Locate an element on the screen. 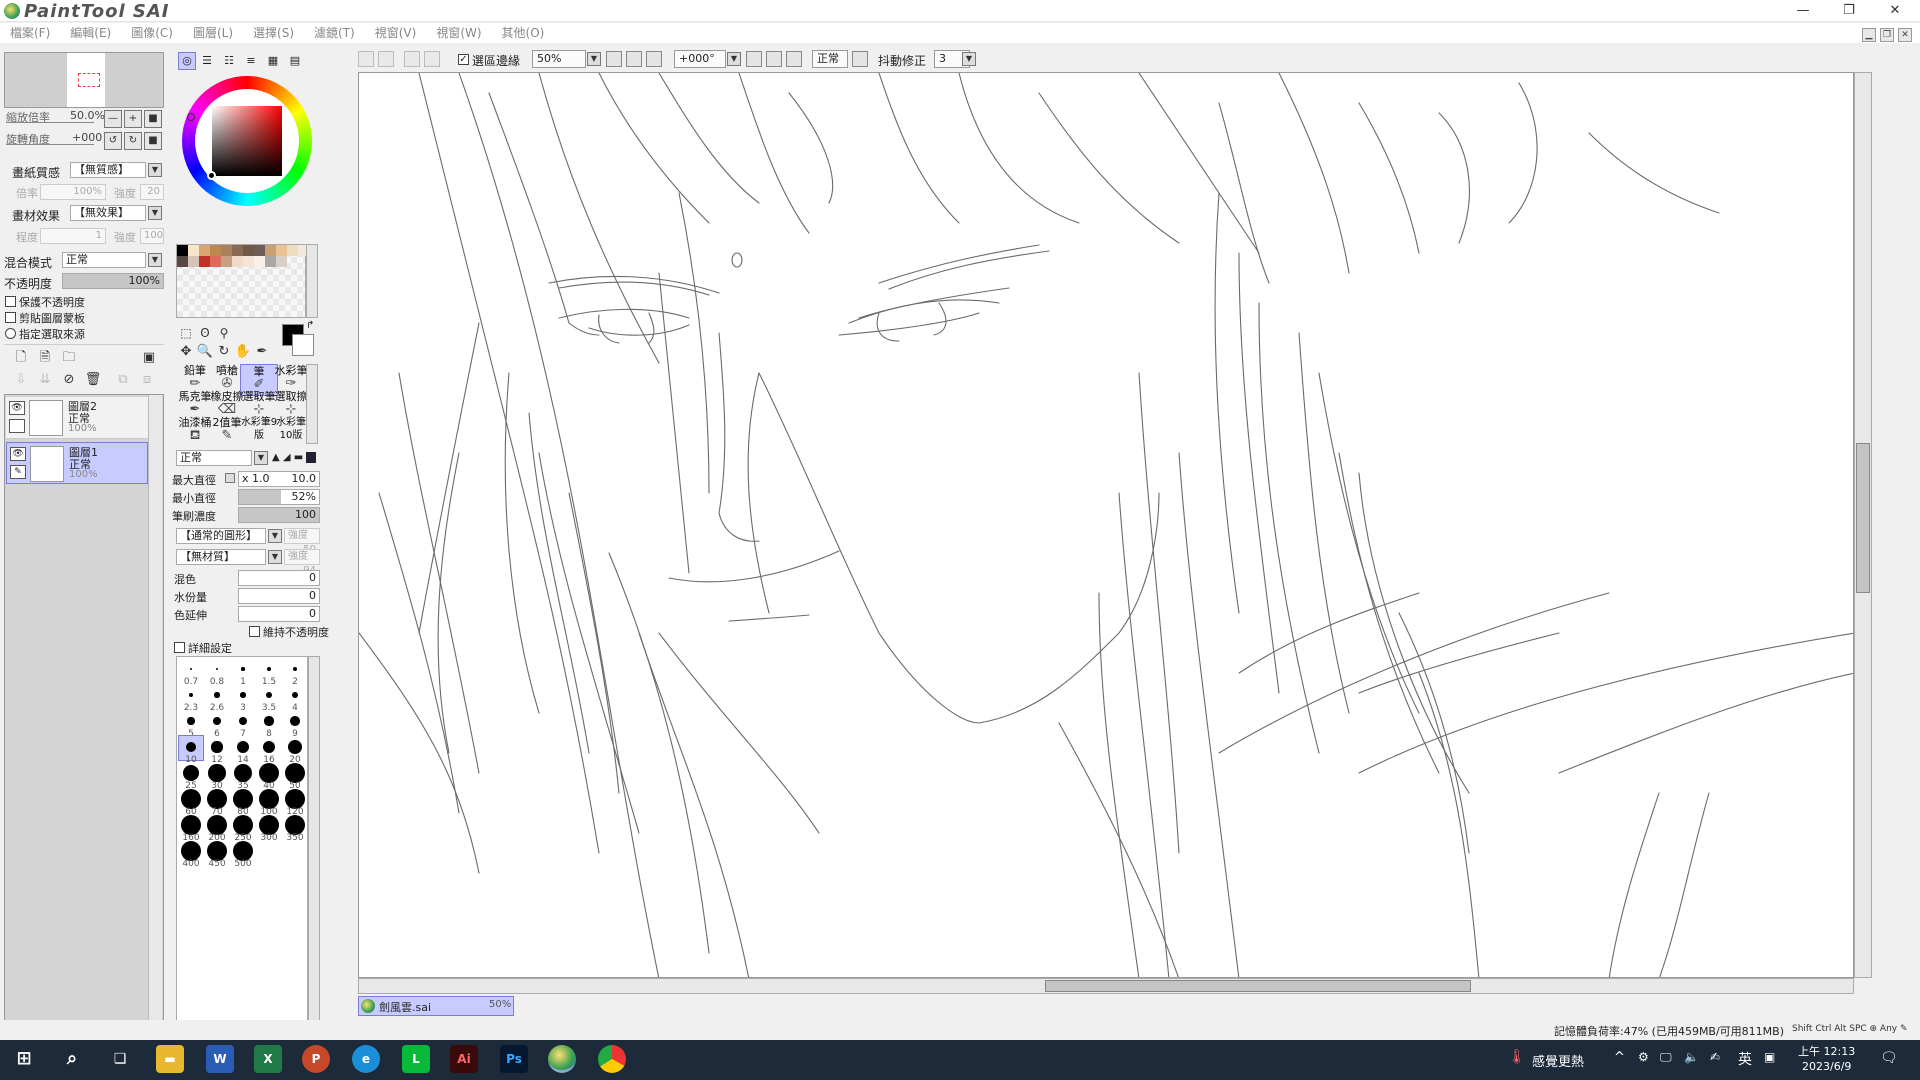  menu-others: 其他(O) is located at coordinates (523, 33).